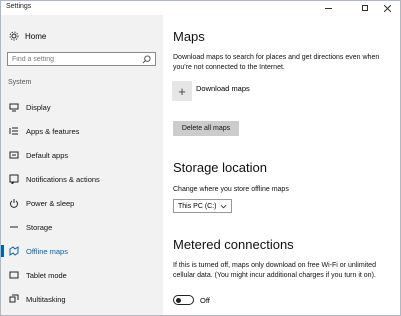  What do you see at coordinates (81, 227) in the screenshot?
I see `sidebar-item-storage: Storage` at bounding box center [81, 227].